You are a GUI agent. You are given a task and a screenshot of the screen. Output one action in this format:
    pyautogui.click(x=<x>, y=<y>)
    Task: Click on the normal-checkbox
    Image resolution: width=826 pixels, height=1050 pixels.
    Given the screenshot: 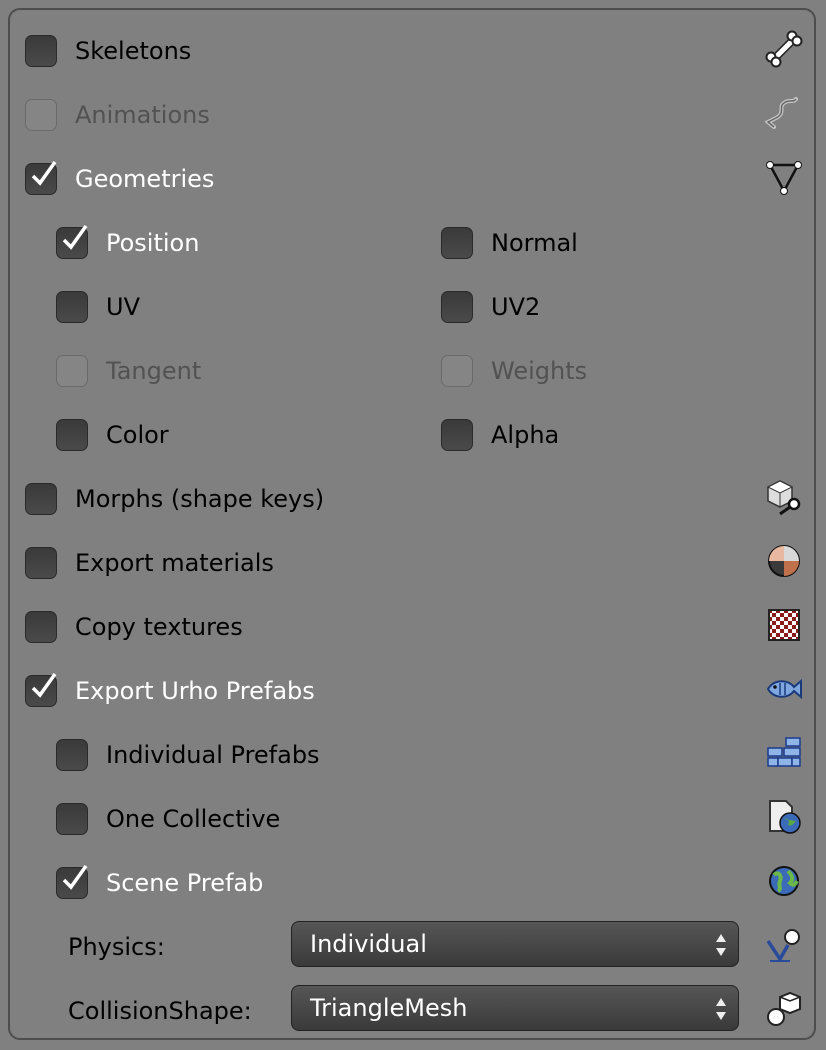 What is the action you would take?
    pyautogui.click(x=457, y=243)
    